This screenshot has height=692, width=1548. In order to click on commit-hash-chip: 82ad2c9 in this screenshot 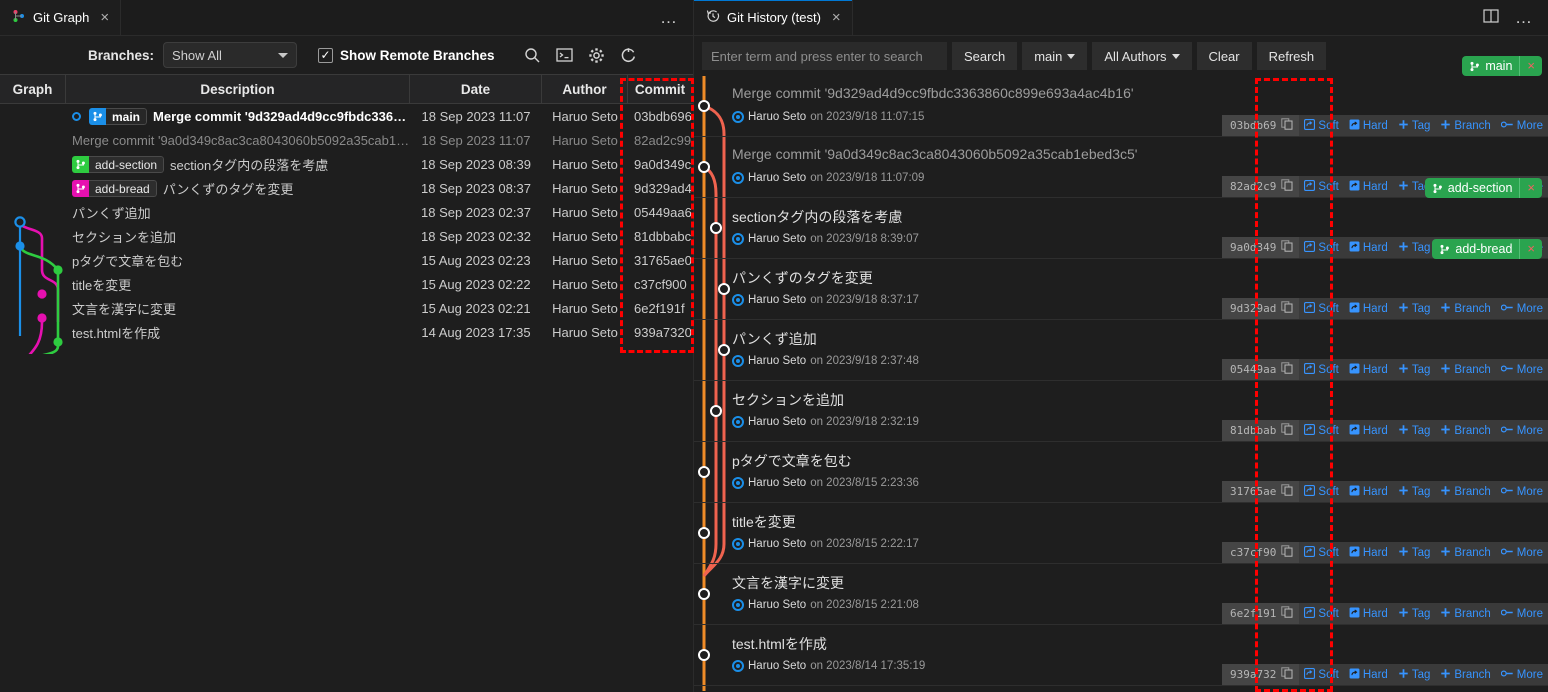, I will do `click(1261, 186)`.